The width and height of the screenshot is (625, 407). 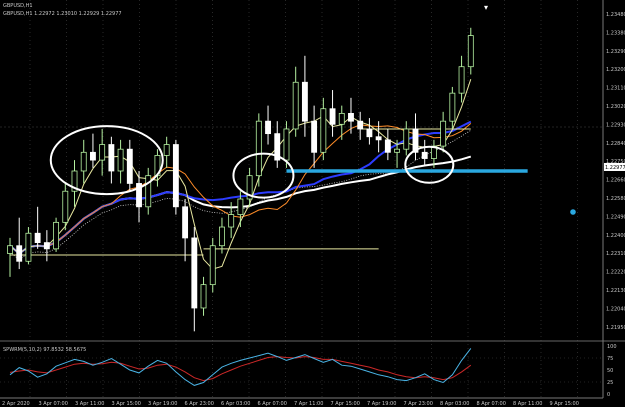 What do you see at coordinates (486, 7) in the screenshot?
I see `shift-marker-icon: ▾` at bounding box center [486, 7].